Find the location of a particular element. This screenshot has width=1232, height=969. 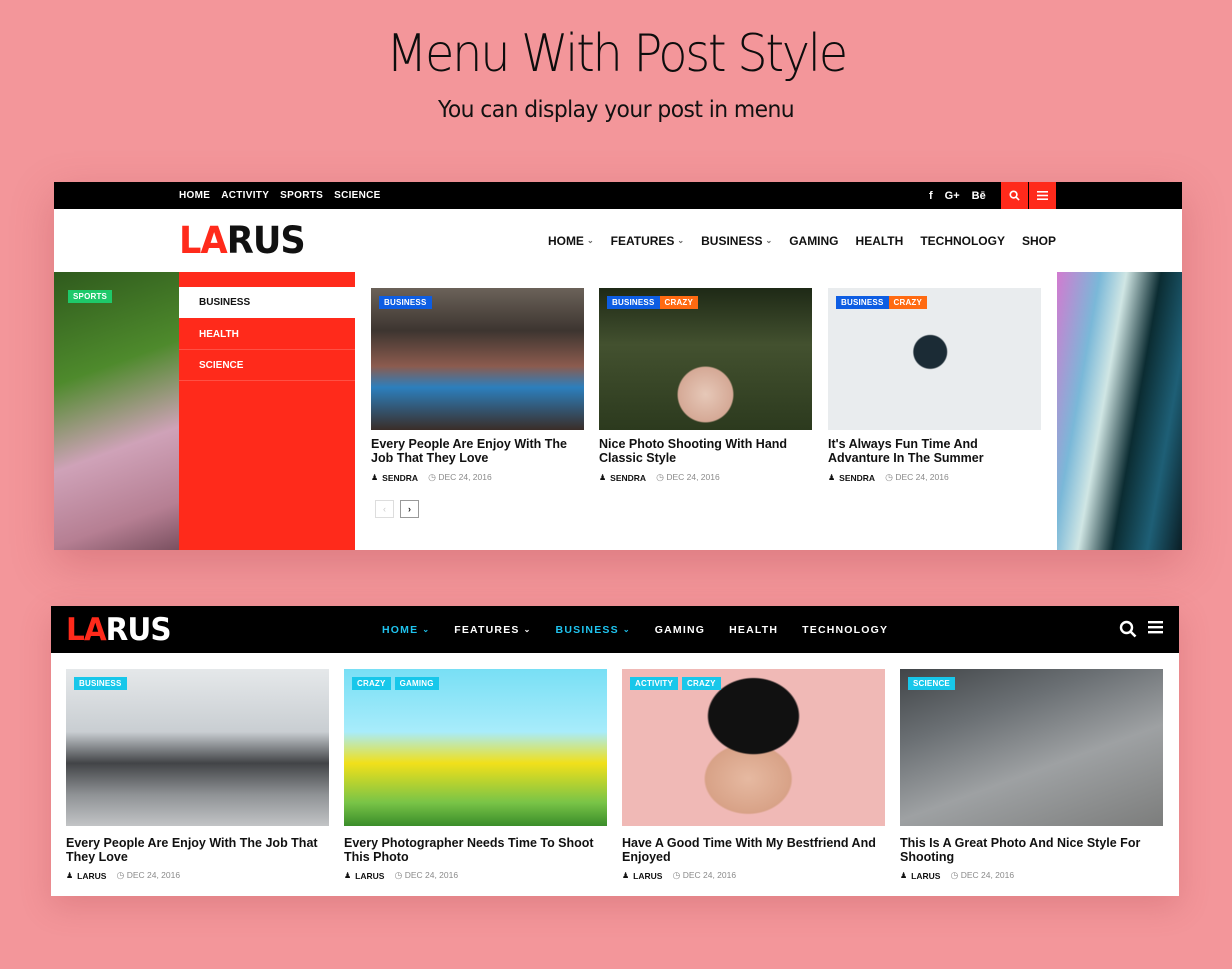

prev-page-button: ‹ is located at coordinates (384, 509).